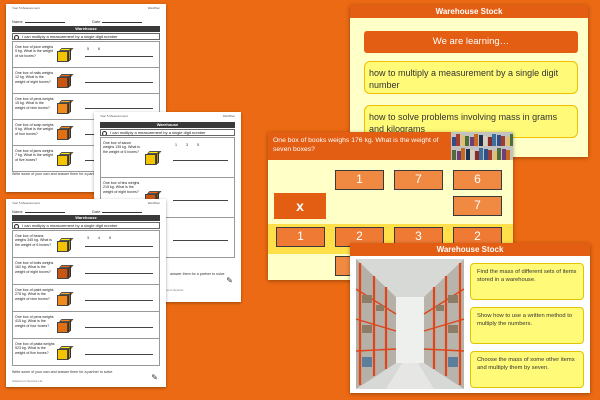  I want to click on grid-cell-r1-ones: 6, so click(477, 180).